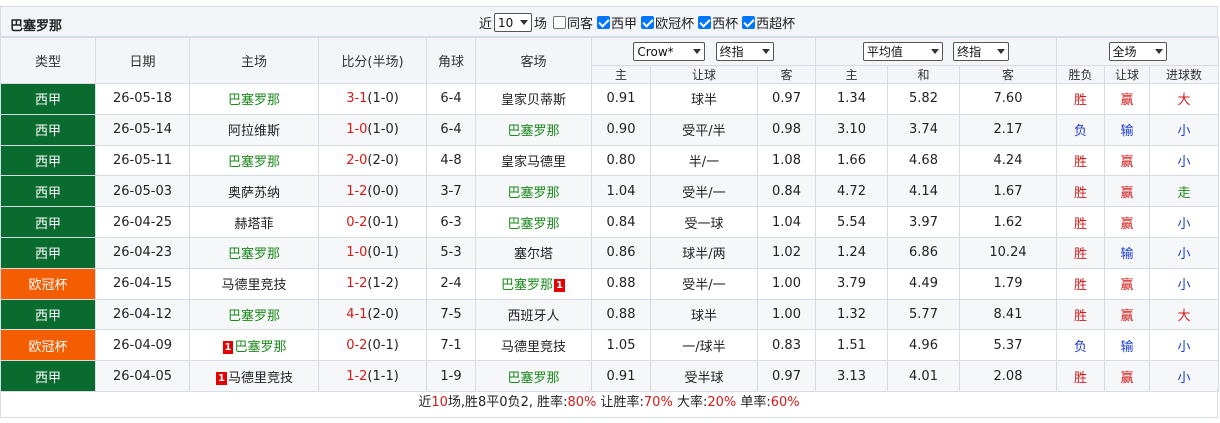 The width and height of the screenshot is (1220, 423). I want to click on away-team: 西班牙人, so click(533, 314).